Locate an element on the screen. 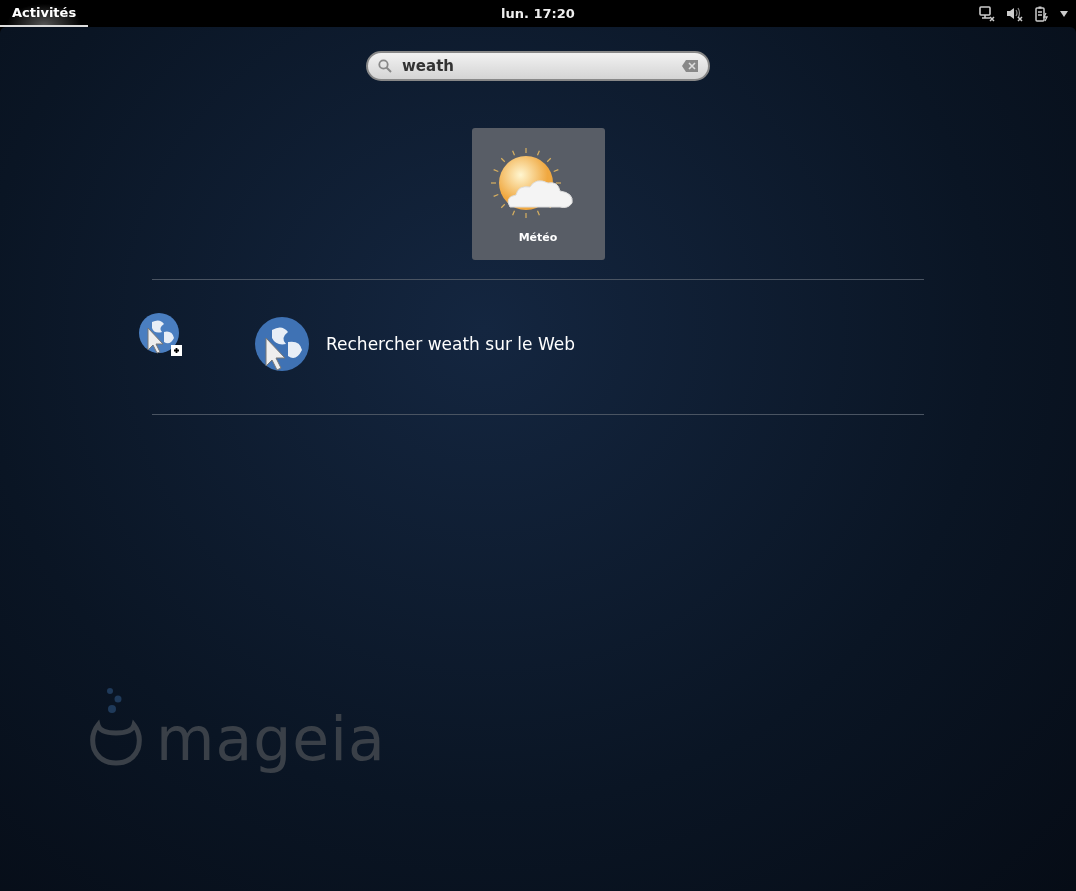 The width and height of the screenshot is (1076, 891). clock: lun. 17:20 is located at coordinates (538, 13).